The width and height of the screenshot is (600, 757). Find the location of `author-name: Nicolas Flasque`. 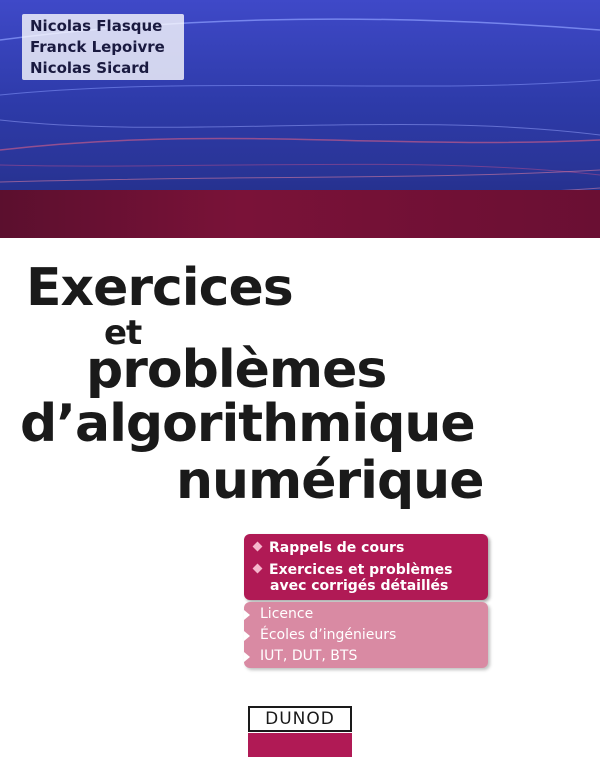

author-name: Nicolas Flasque is located at coordinates (96, 26).